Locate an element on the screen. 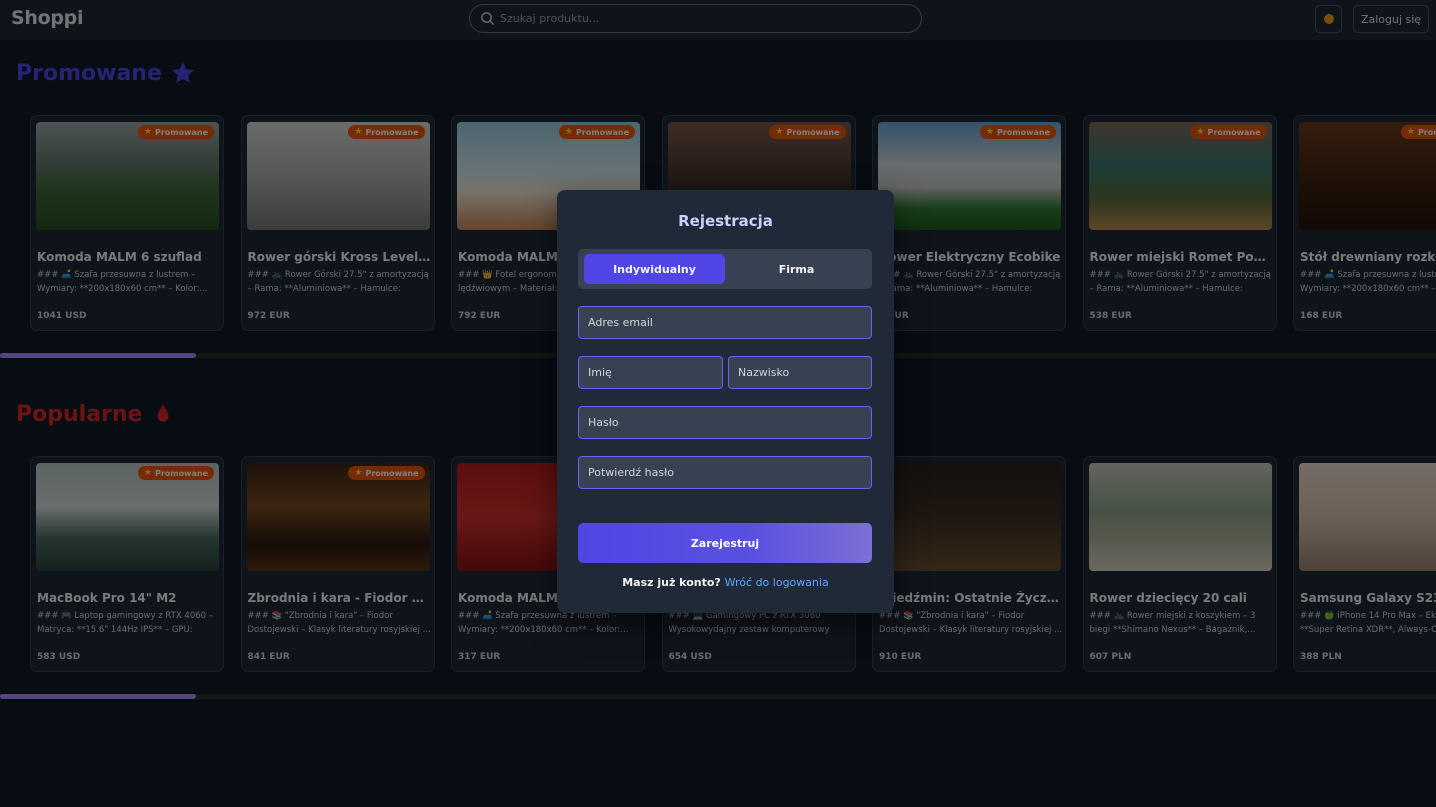  confirm-password-field is located at coordinates (725, 472).